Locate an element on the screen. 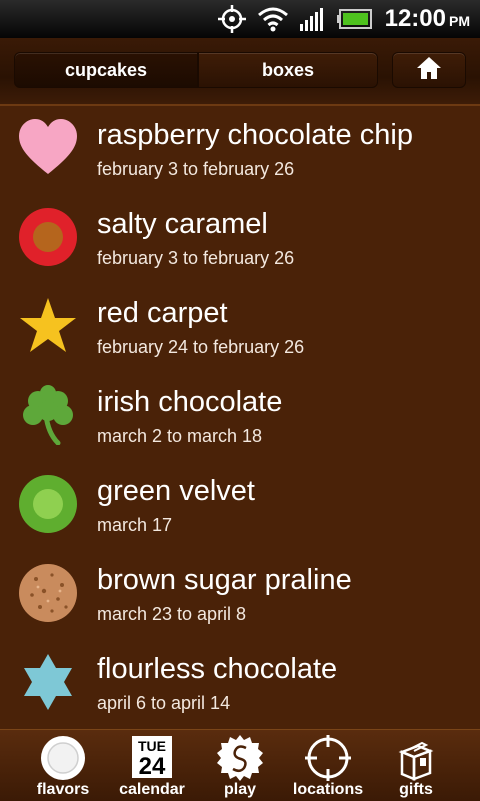 This screenshot has width=480, height=801. home-button is located at coordinates (429, 70).